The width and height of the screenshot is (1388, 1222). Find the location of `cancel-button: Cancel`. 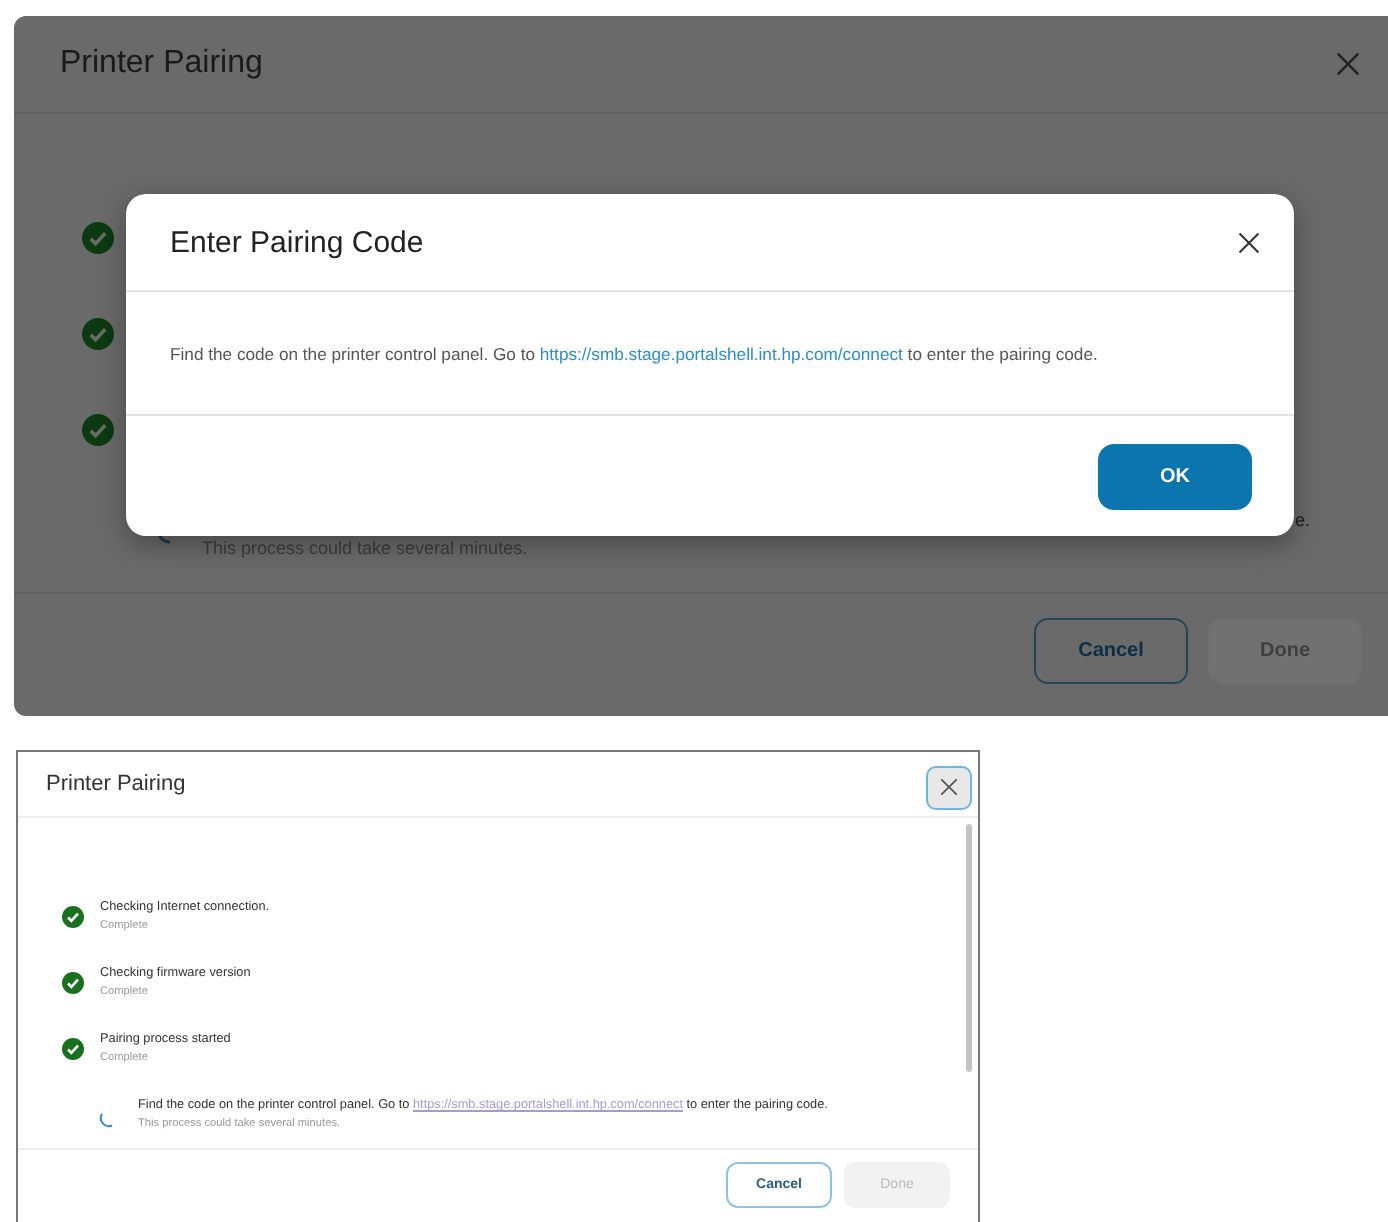

cancel-button: Cancel is located at coordinates (1111, 651).